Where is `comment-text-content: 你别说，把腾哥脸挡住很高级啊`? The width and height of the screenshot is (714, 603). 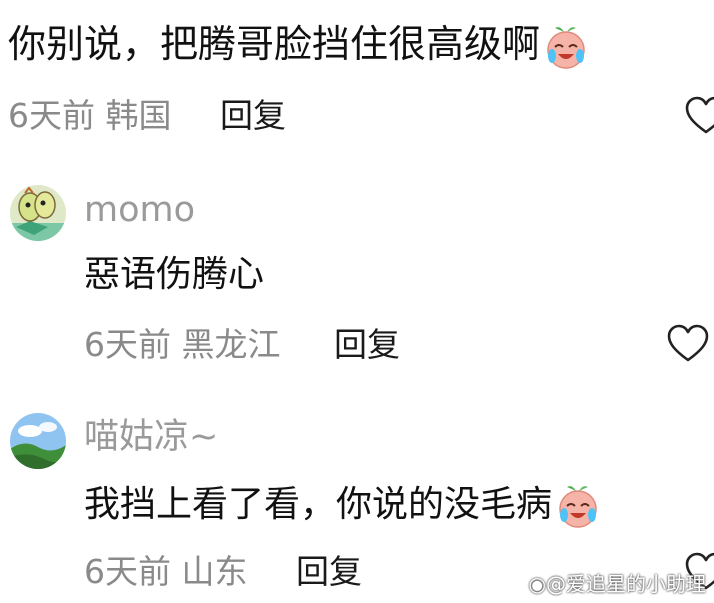 comment-text-content: 你别说，把腾哥脸挡住很高级啊 is located at coordinates (274, 44).